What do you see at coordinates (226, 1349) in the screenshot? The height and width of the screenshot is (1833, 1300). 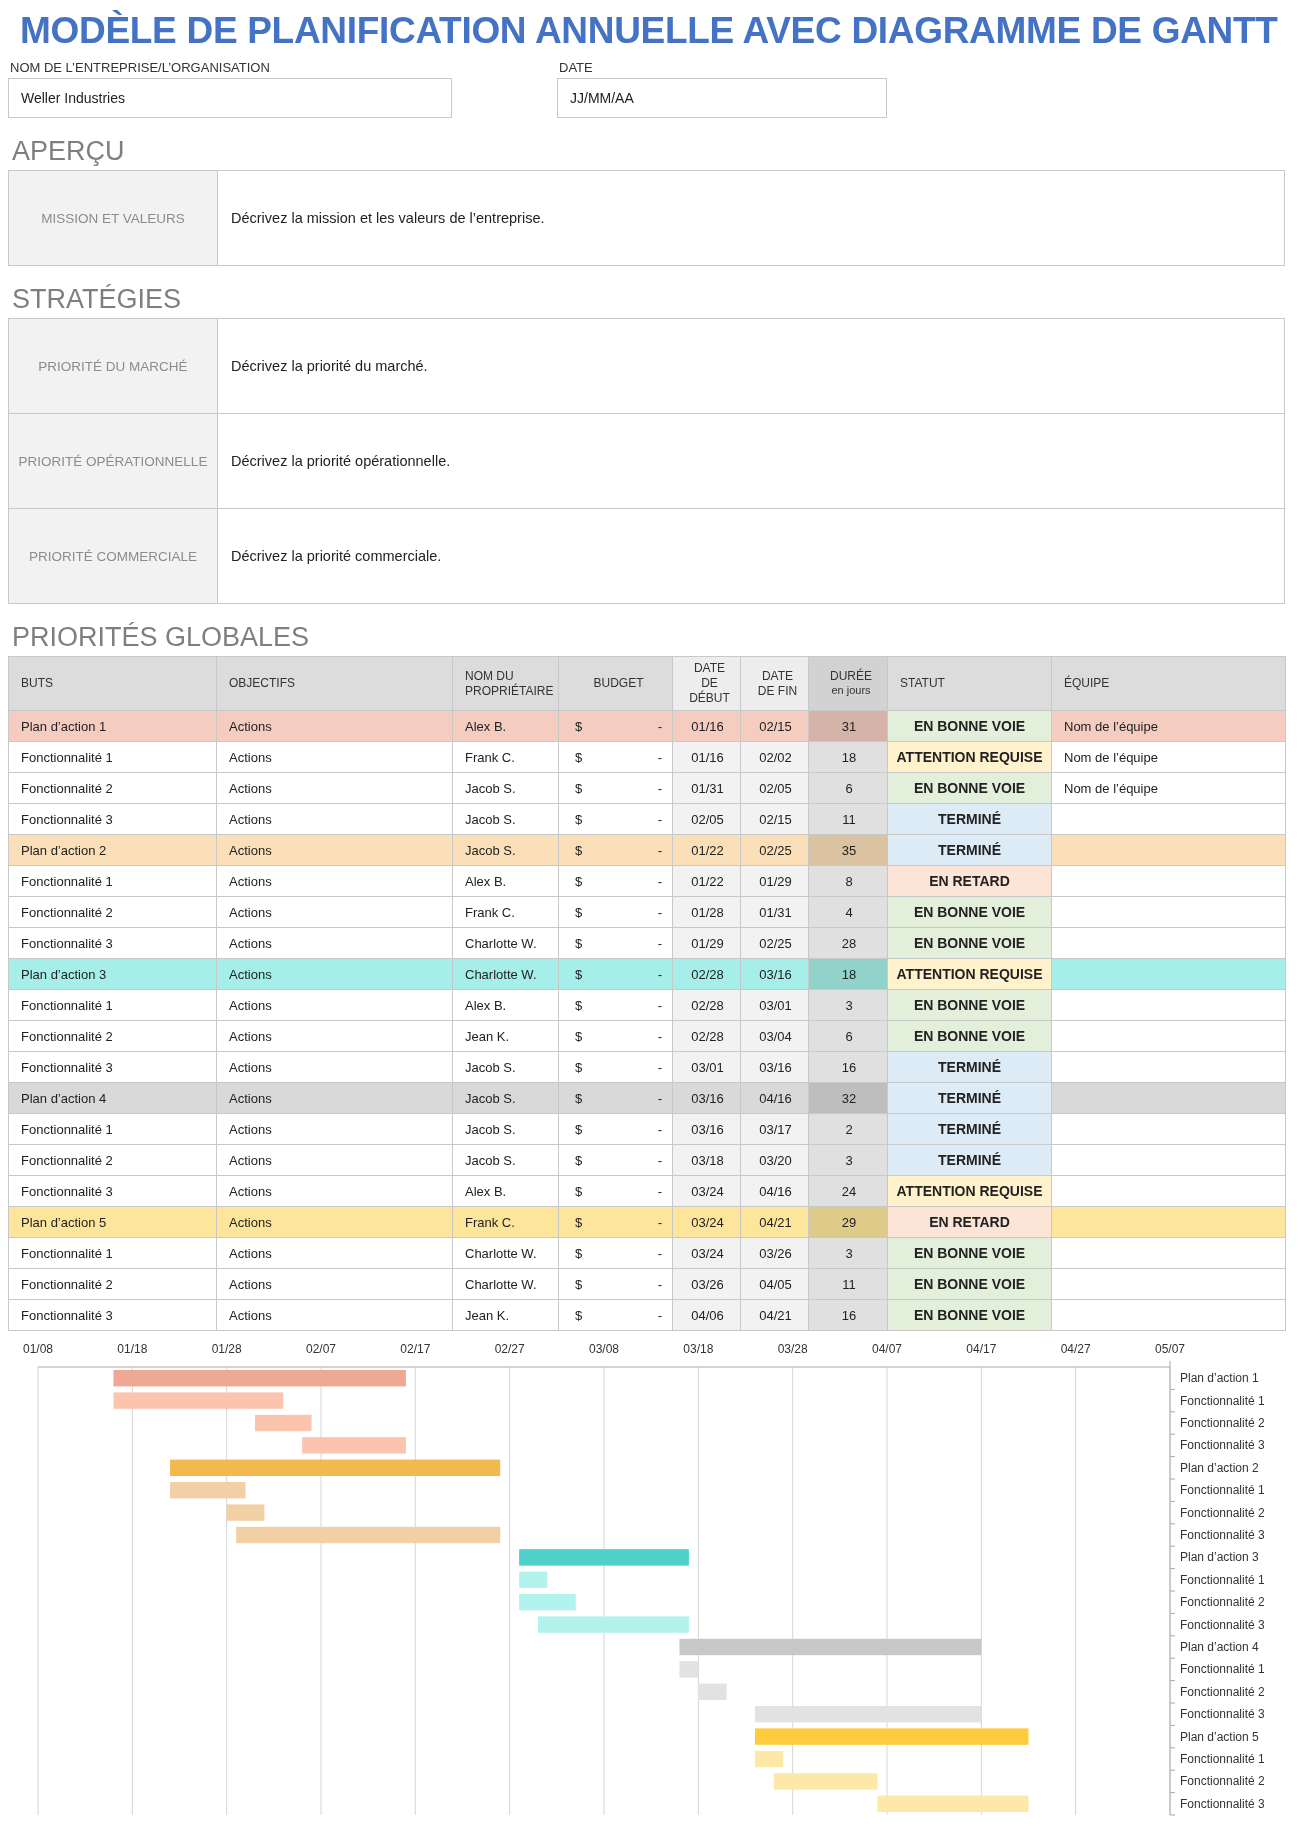 I see `axis-tick-label: 01/28` at bounding box center [226, 1349].